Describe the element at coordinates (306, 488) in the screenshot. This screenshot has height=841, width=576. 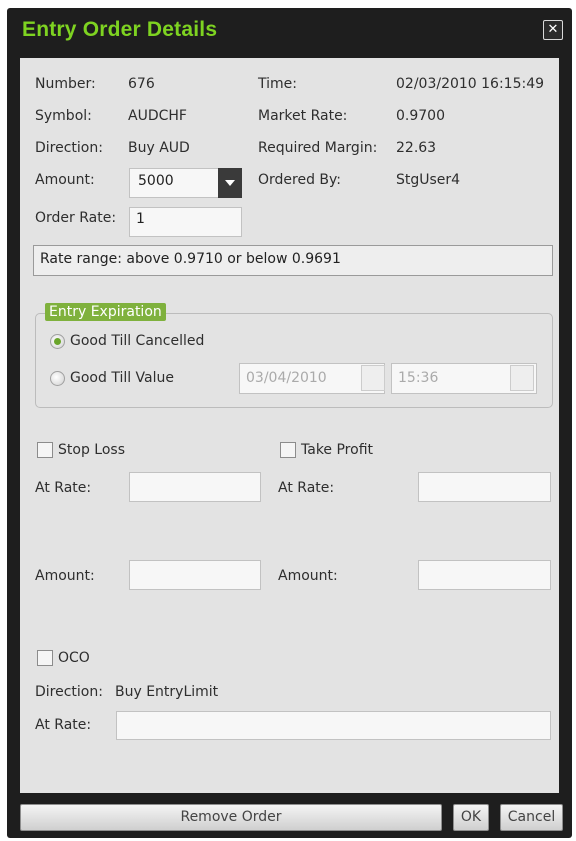
I see `take-profit-at-rate-label: At Rate:` at that location.